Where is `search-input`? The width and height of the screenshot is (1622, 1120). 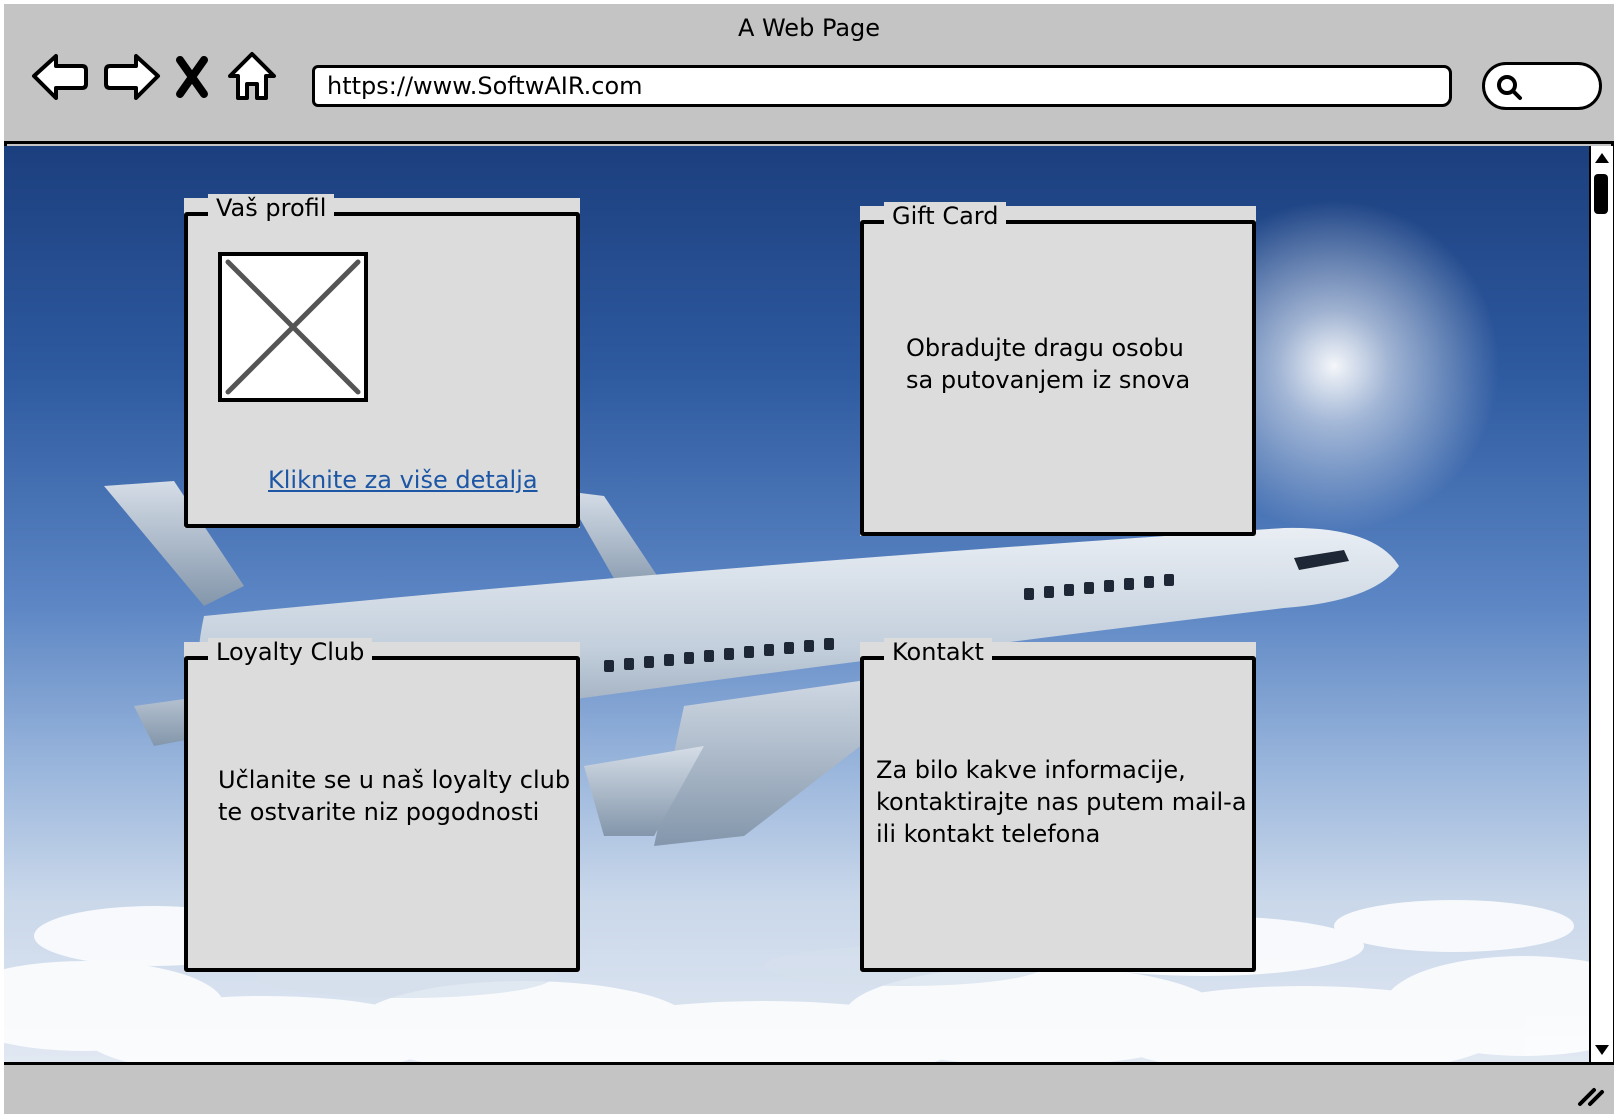 search-input is located at coordinates (1542, 86).